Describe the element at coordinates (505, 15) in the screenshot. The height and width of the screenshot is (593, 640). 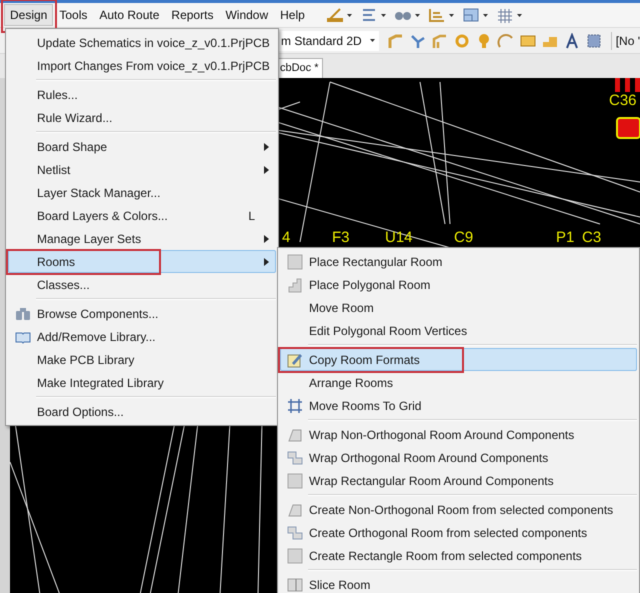
I see `grid-icon` at that location.